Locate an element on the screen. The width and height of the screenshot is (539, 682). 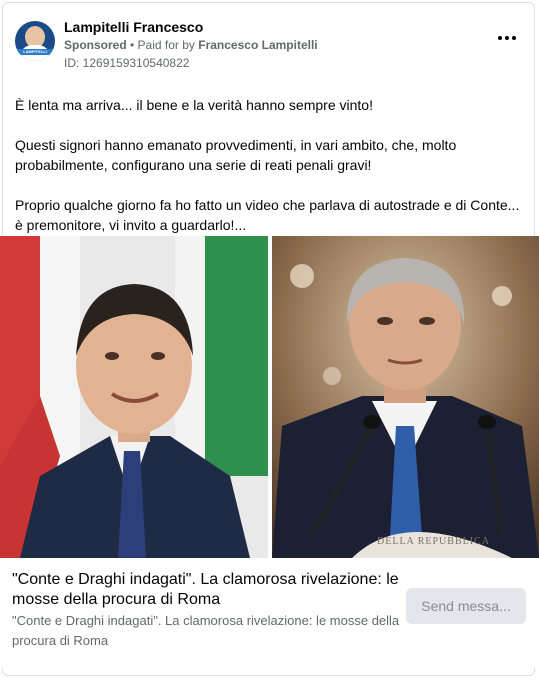
ad-id: ID: 1269159310540822 is located at coordinates (127, 63).